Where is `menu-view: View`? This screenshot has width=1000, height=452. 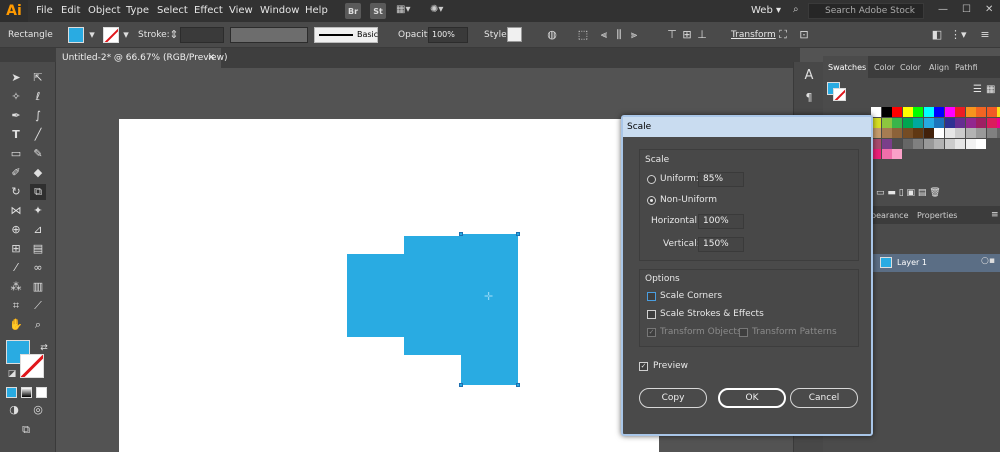 menu-view: View is located at coordinates (241, 10).